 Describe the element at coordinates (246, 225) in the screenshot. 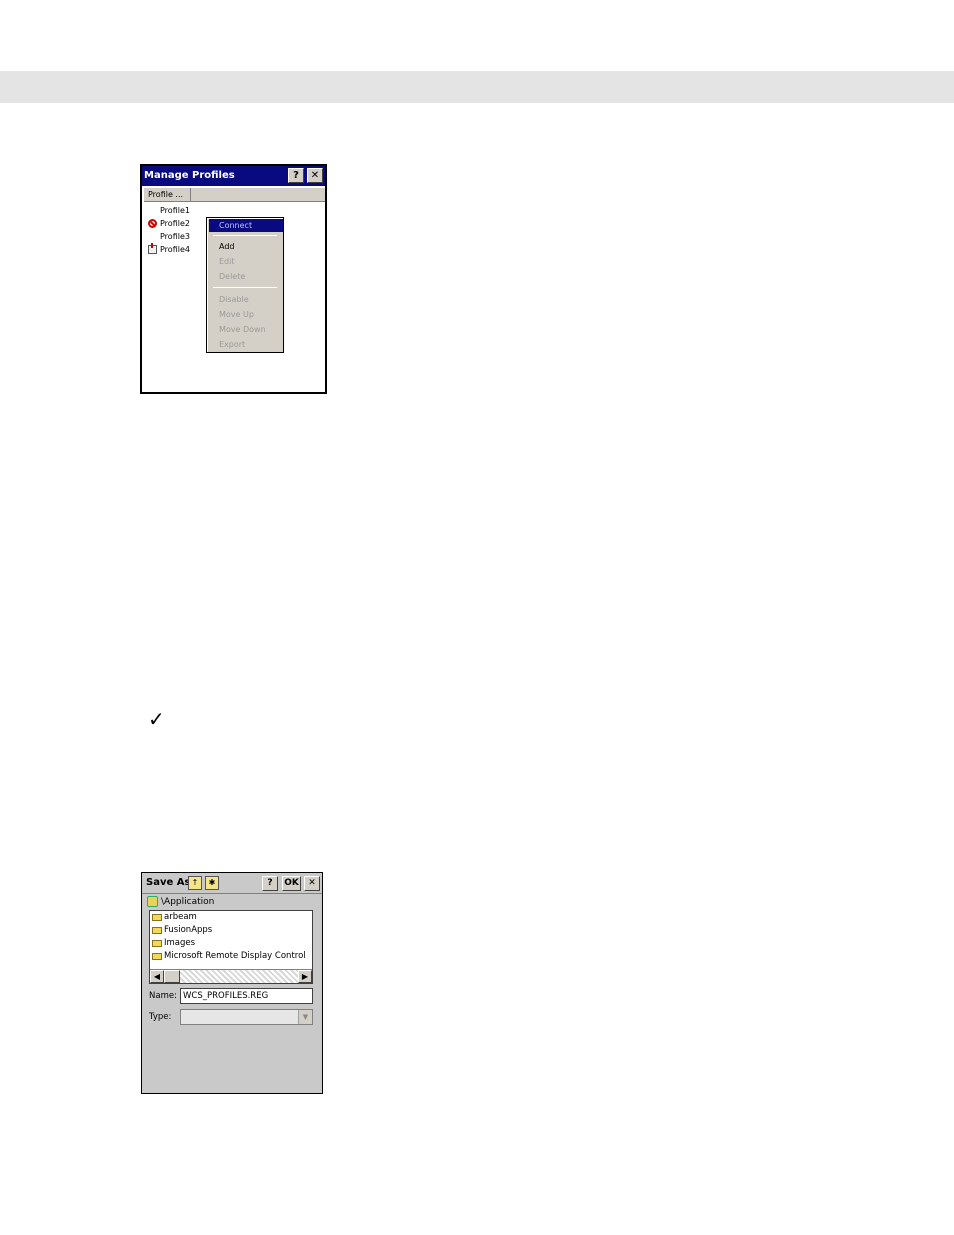

I see `menu-item-connect: Connect` at that location.